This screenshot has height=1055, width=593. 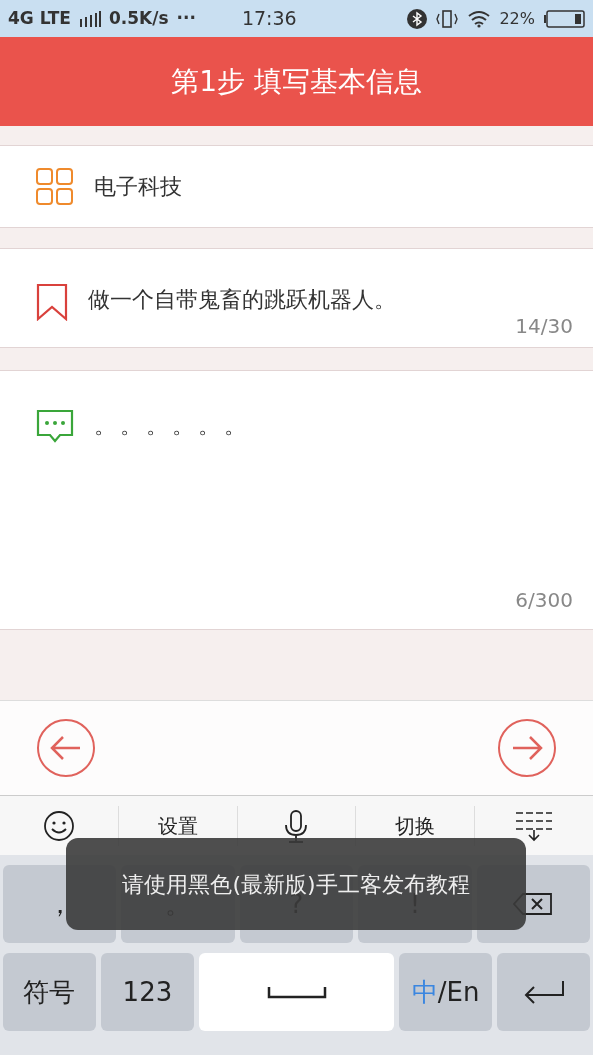 I want to click on category-value: 电子科技, so click(x=138, y=187).